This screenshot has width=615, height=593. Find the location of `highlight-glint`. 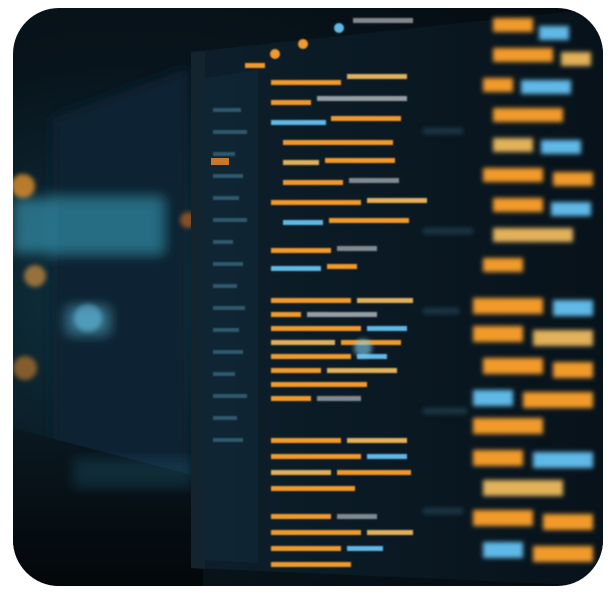

highlight-glint is located at coordinates (363, 348).